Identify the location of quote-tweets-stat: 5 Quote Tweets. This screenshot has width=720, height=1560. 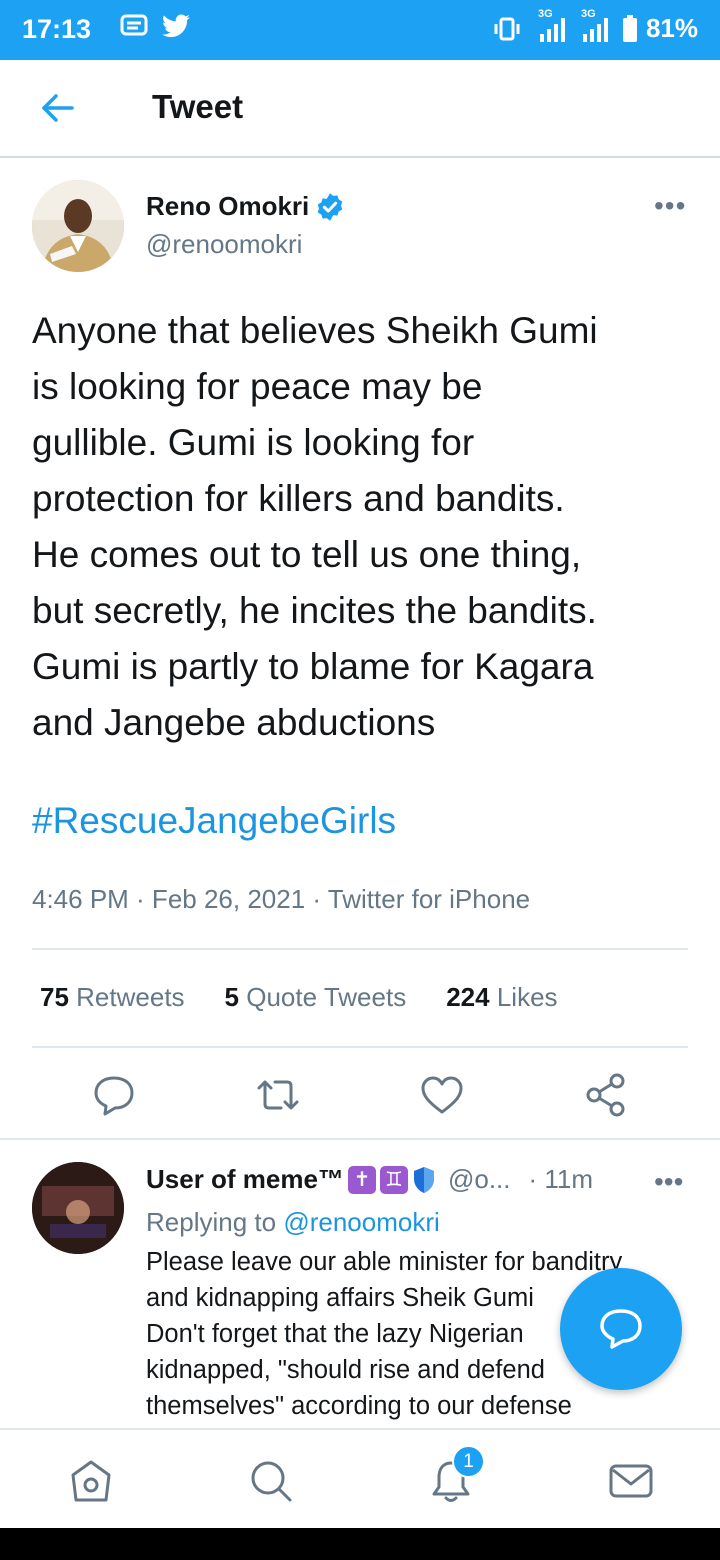
(316, 997).